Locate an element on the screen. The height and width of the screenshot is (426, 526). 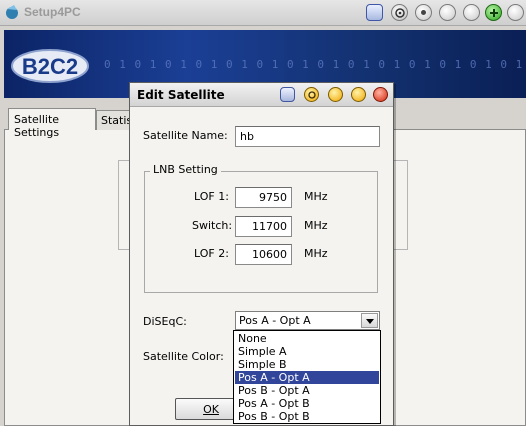
list-item-selected: Pos A - Opt A is located at coordinates (307, 377).